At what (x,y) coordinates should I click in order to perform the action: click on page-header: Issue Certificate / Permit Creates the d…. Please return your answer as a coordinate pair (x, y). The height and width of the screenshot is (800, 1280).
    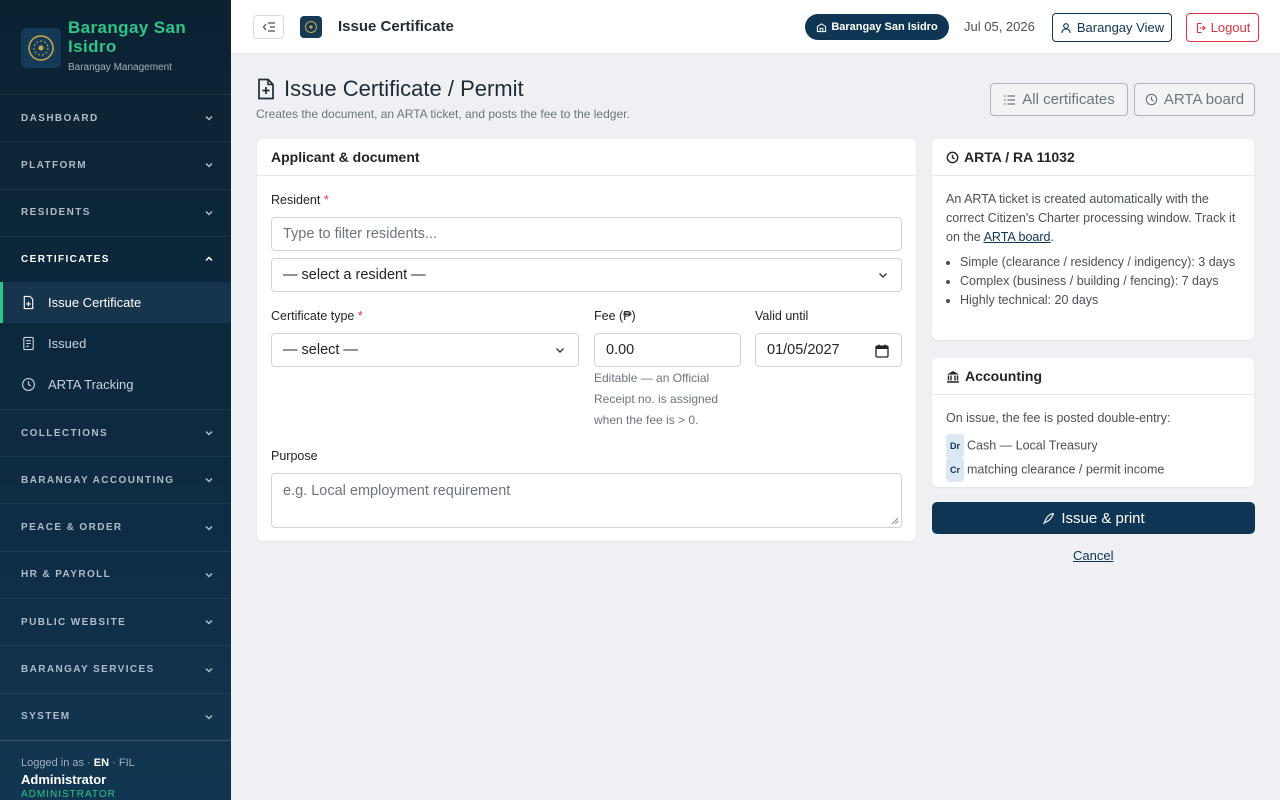
    Looking at the image, I should click on (443, 98).